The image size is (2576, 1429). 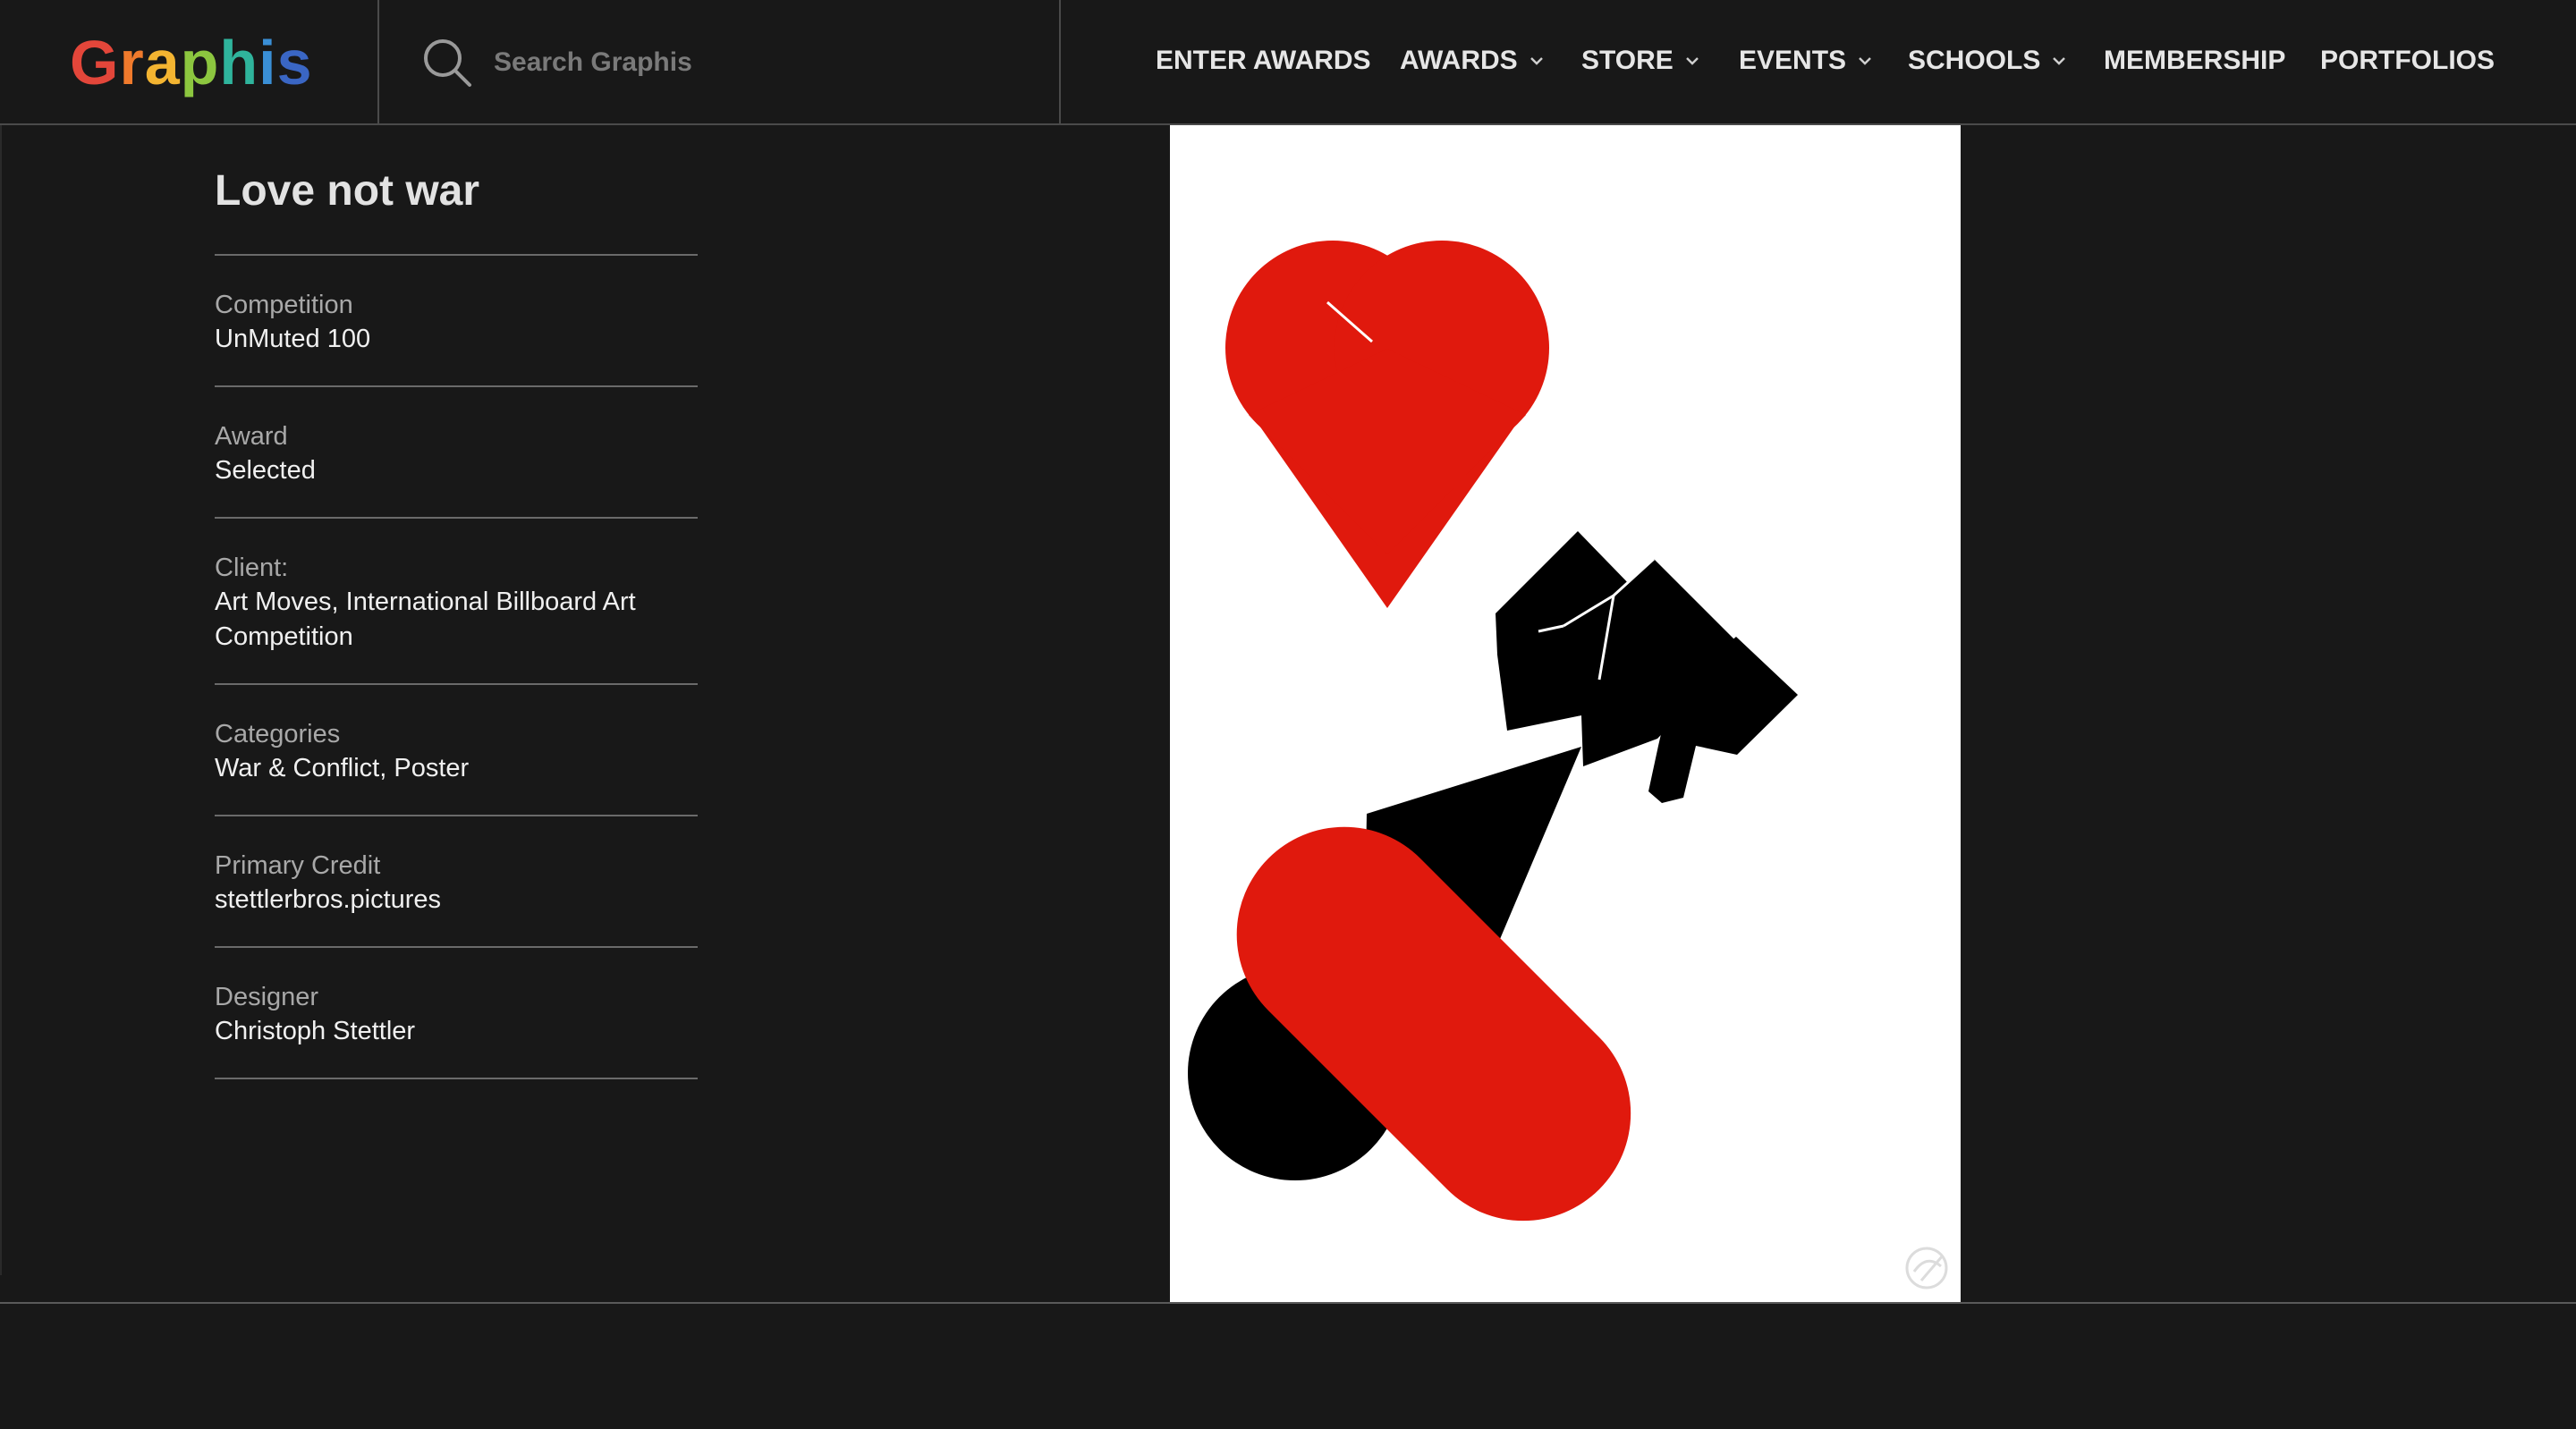 I want to click on field-label: Categories, so click(x=278, y=734).